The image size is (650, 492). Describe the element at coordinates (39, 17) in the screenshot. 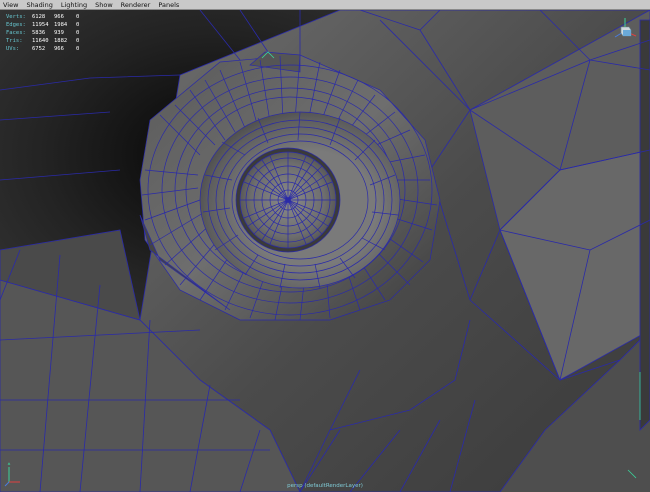

I see `hud-value: 6128` at that location.